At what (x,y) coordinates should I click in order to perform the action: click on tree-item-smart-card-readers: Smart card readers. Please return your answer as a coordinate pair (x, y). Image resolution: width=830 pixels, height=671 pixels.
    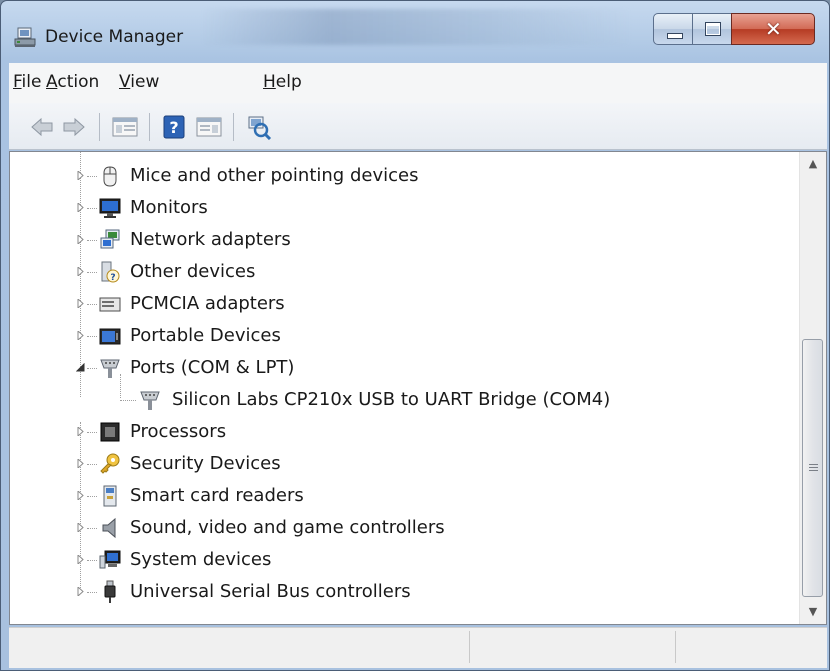
    Looking at the image, I should click on (400, 496).